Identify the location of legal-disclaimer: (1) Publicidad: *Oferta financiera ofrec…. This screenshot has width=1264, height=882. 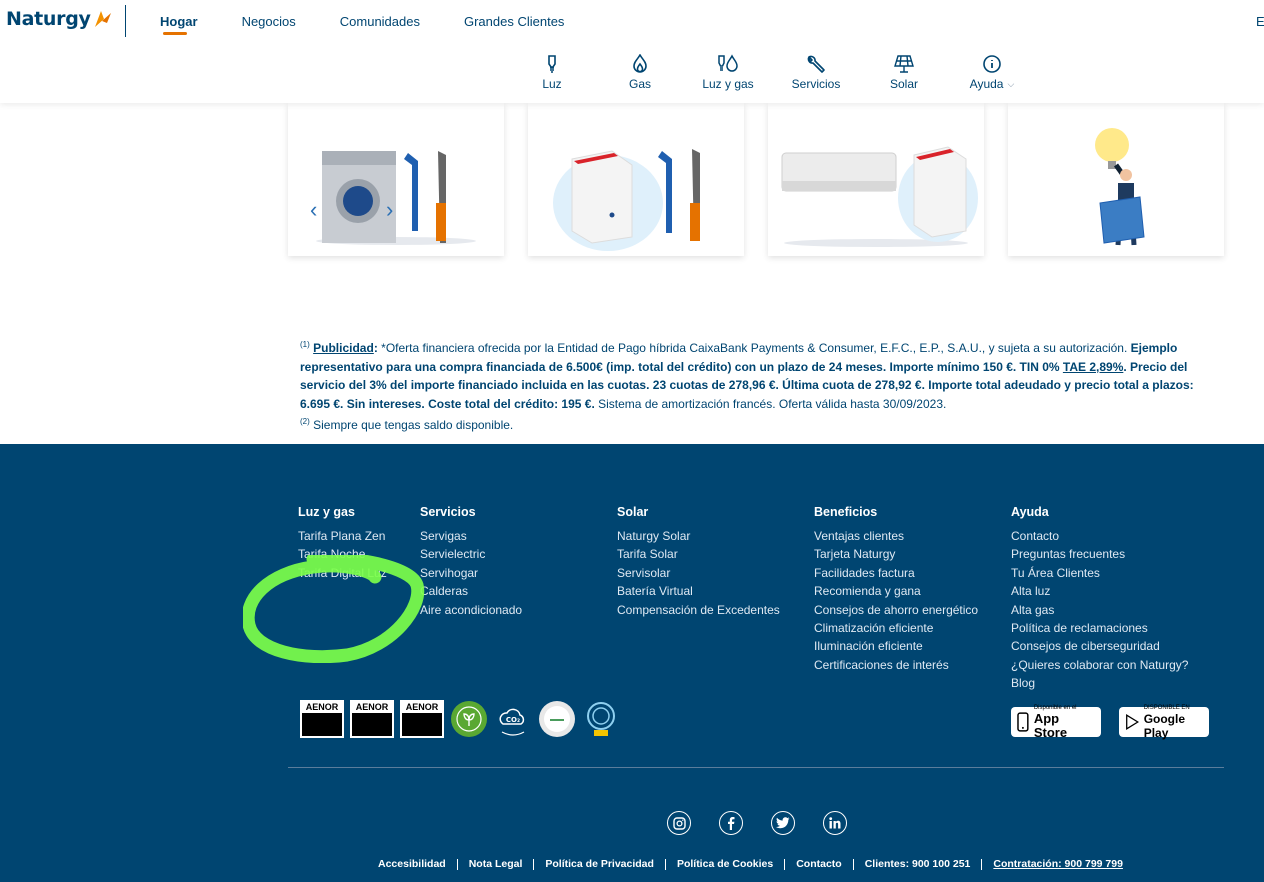
(755, 385).